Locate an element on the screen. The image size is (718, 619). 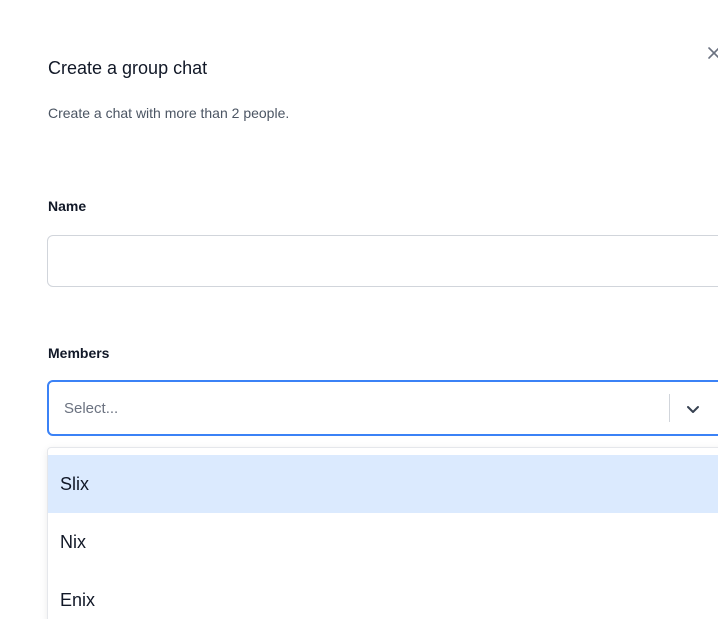
close-button is located at coordinates (709, 54).